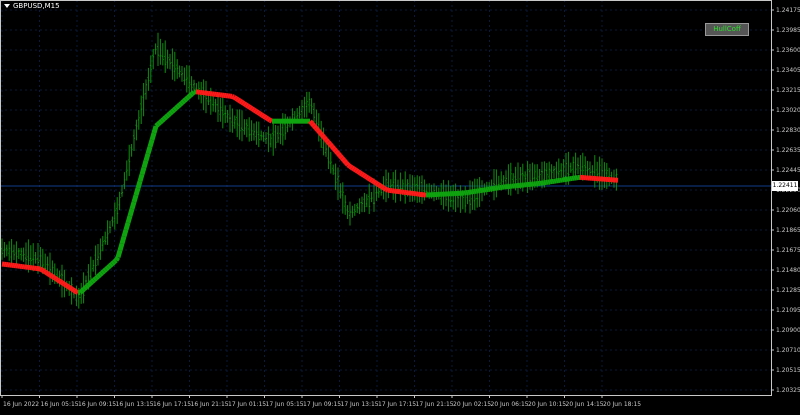  Describe the element at coordinates (322, 404) in the screenshot. I see `time-label: 17 Jun 09:15` at that location.